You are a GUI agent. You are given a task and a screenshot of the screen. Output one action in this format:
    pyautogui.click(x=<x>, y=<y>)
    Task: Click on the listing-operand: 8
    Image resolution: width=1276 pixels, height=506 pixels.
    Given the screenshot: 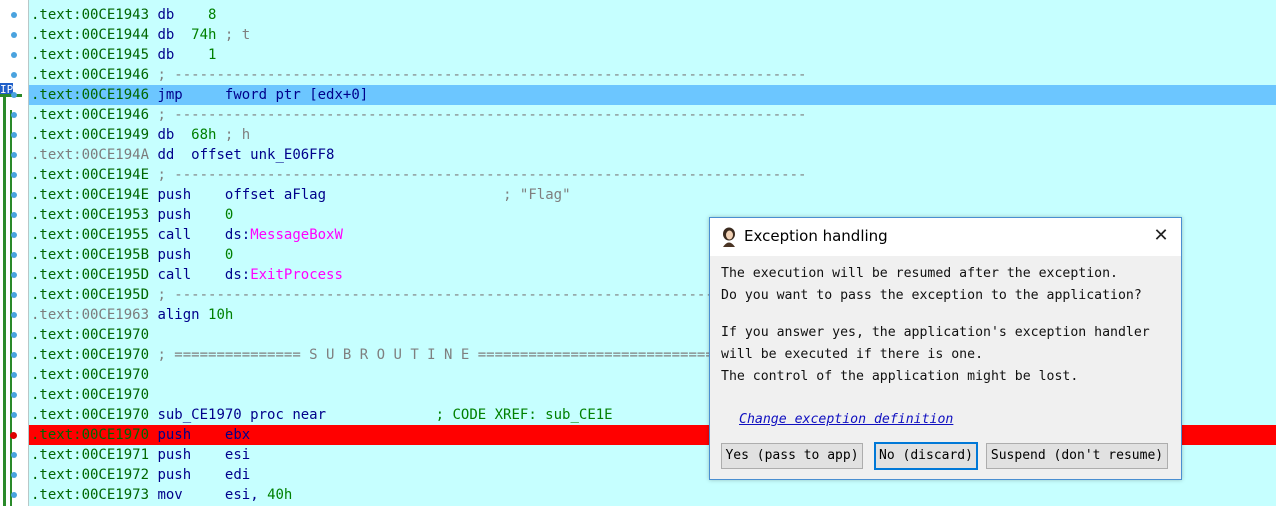 What is the action you would take?
    pyautogui.click(x=212, y=15)
    